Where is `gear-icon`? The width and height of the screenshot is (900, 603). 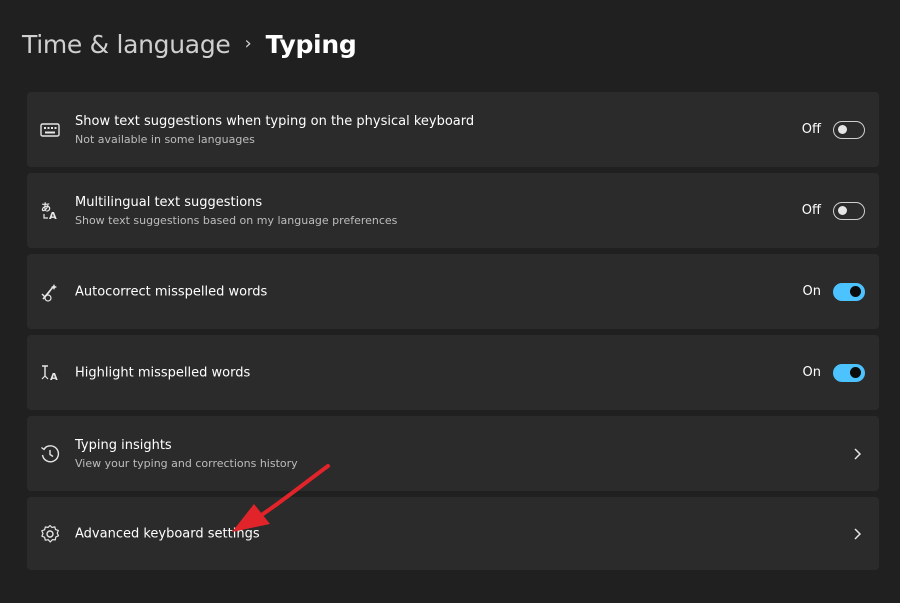 gear-icon is located at coordinates (50, 534).